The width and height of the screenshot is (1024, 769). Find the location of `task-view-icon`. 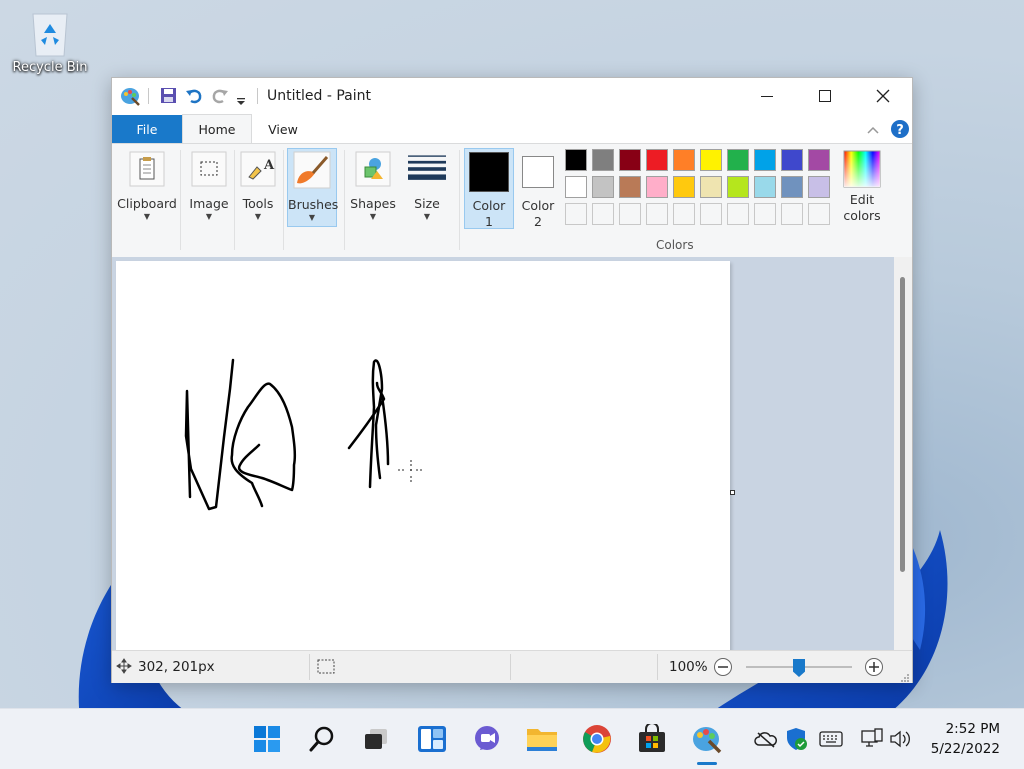

task-view-icon is located at coordinates (376, 739).